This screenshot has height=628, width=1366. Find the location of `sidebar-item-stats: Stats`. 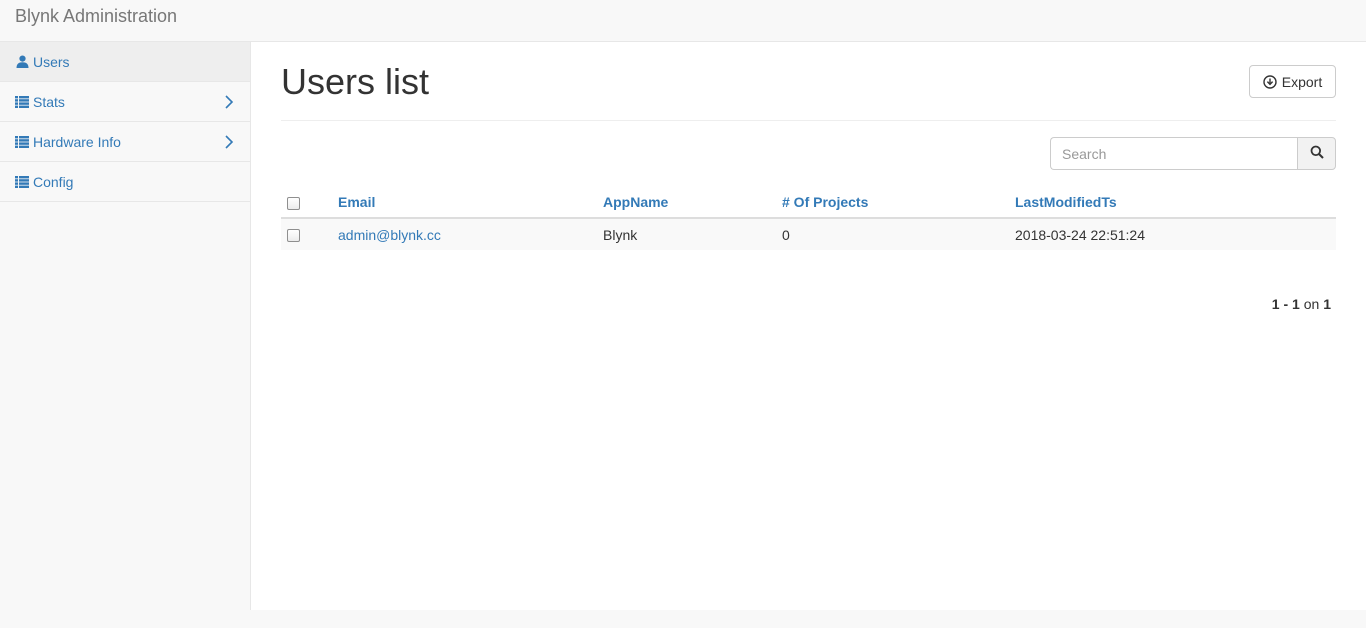

sidebar-item-stats: Stats is located at coordinates (125, 102).